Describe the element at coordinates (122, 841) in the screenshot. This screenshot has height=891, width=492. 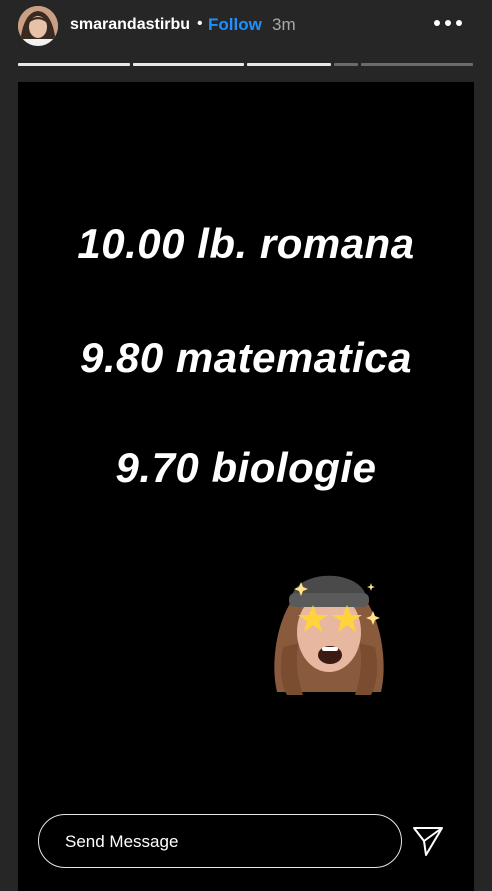
I see `message-placeholder: Send Message` at that location.